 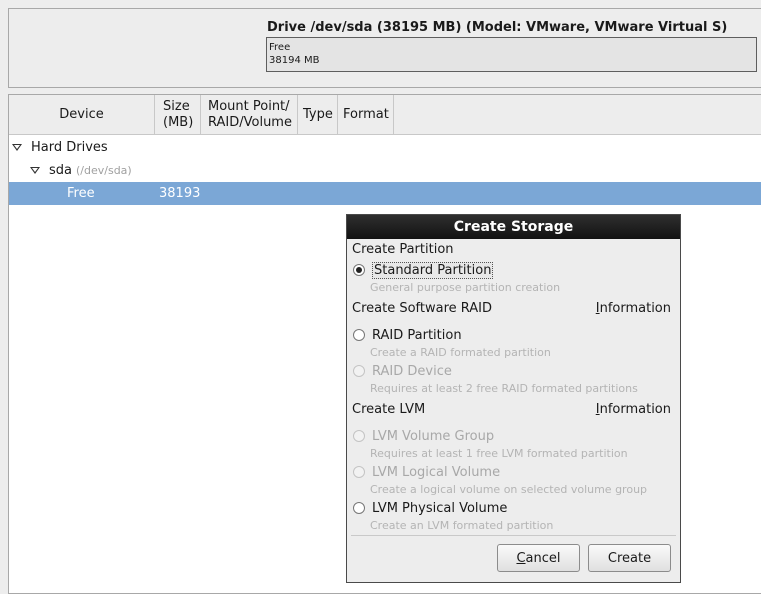 I want to click on drive-free-segment: Free 38194 MB, so click(x=511, y=54).